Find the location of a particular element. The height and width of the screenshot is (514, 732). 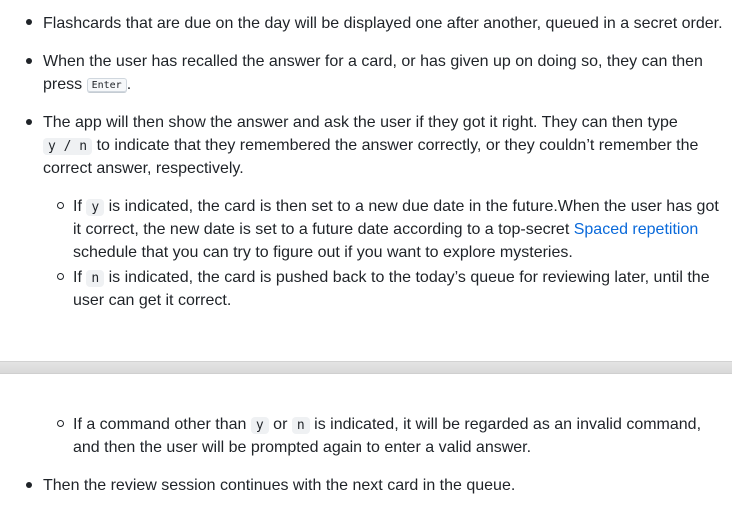

list-item-text: user can get it correct. is located at coordinates (152, 300).